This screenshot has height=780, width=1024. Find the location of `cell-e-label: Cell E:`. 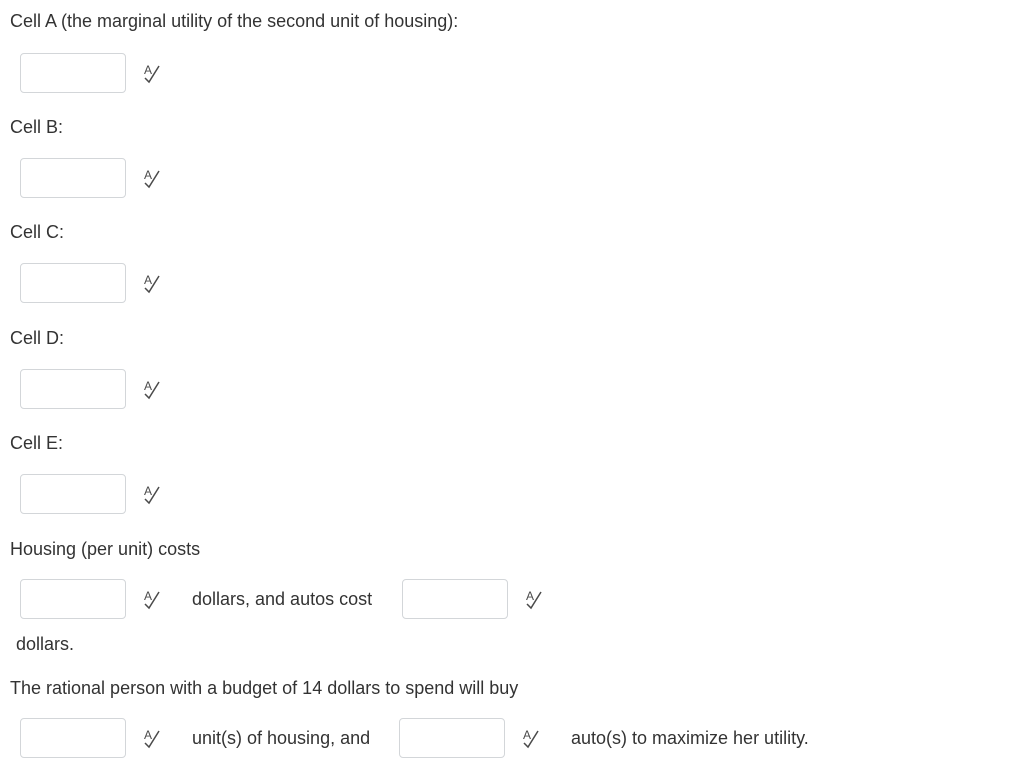

cell-e-label: Cell E: is located at coordinates (37, 443).